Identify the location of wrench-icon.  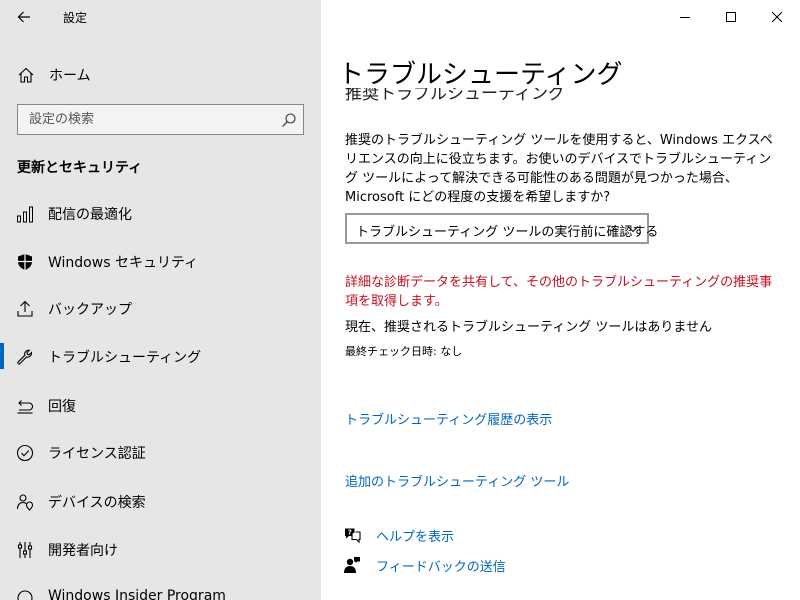
(25, 357).